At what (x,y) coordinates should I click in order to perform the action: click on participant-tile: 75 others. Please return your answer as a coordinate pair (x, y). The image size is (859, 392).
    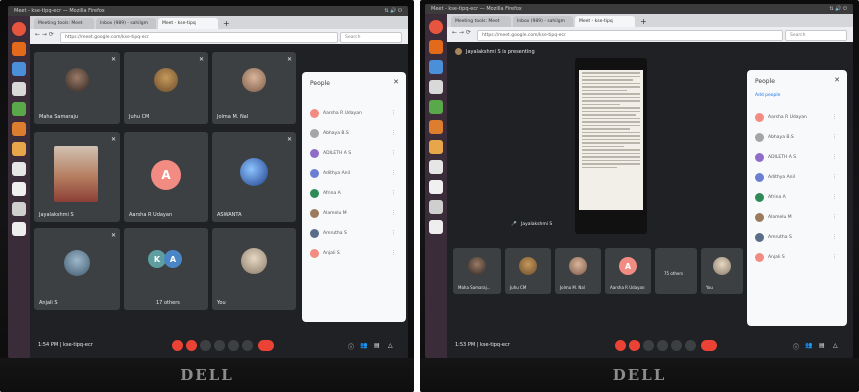
    Looking at the image, I should click on (676, 271).